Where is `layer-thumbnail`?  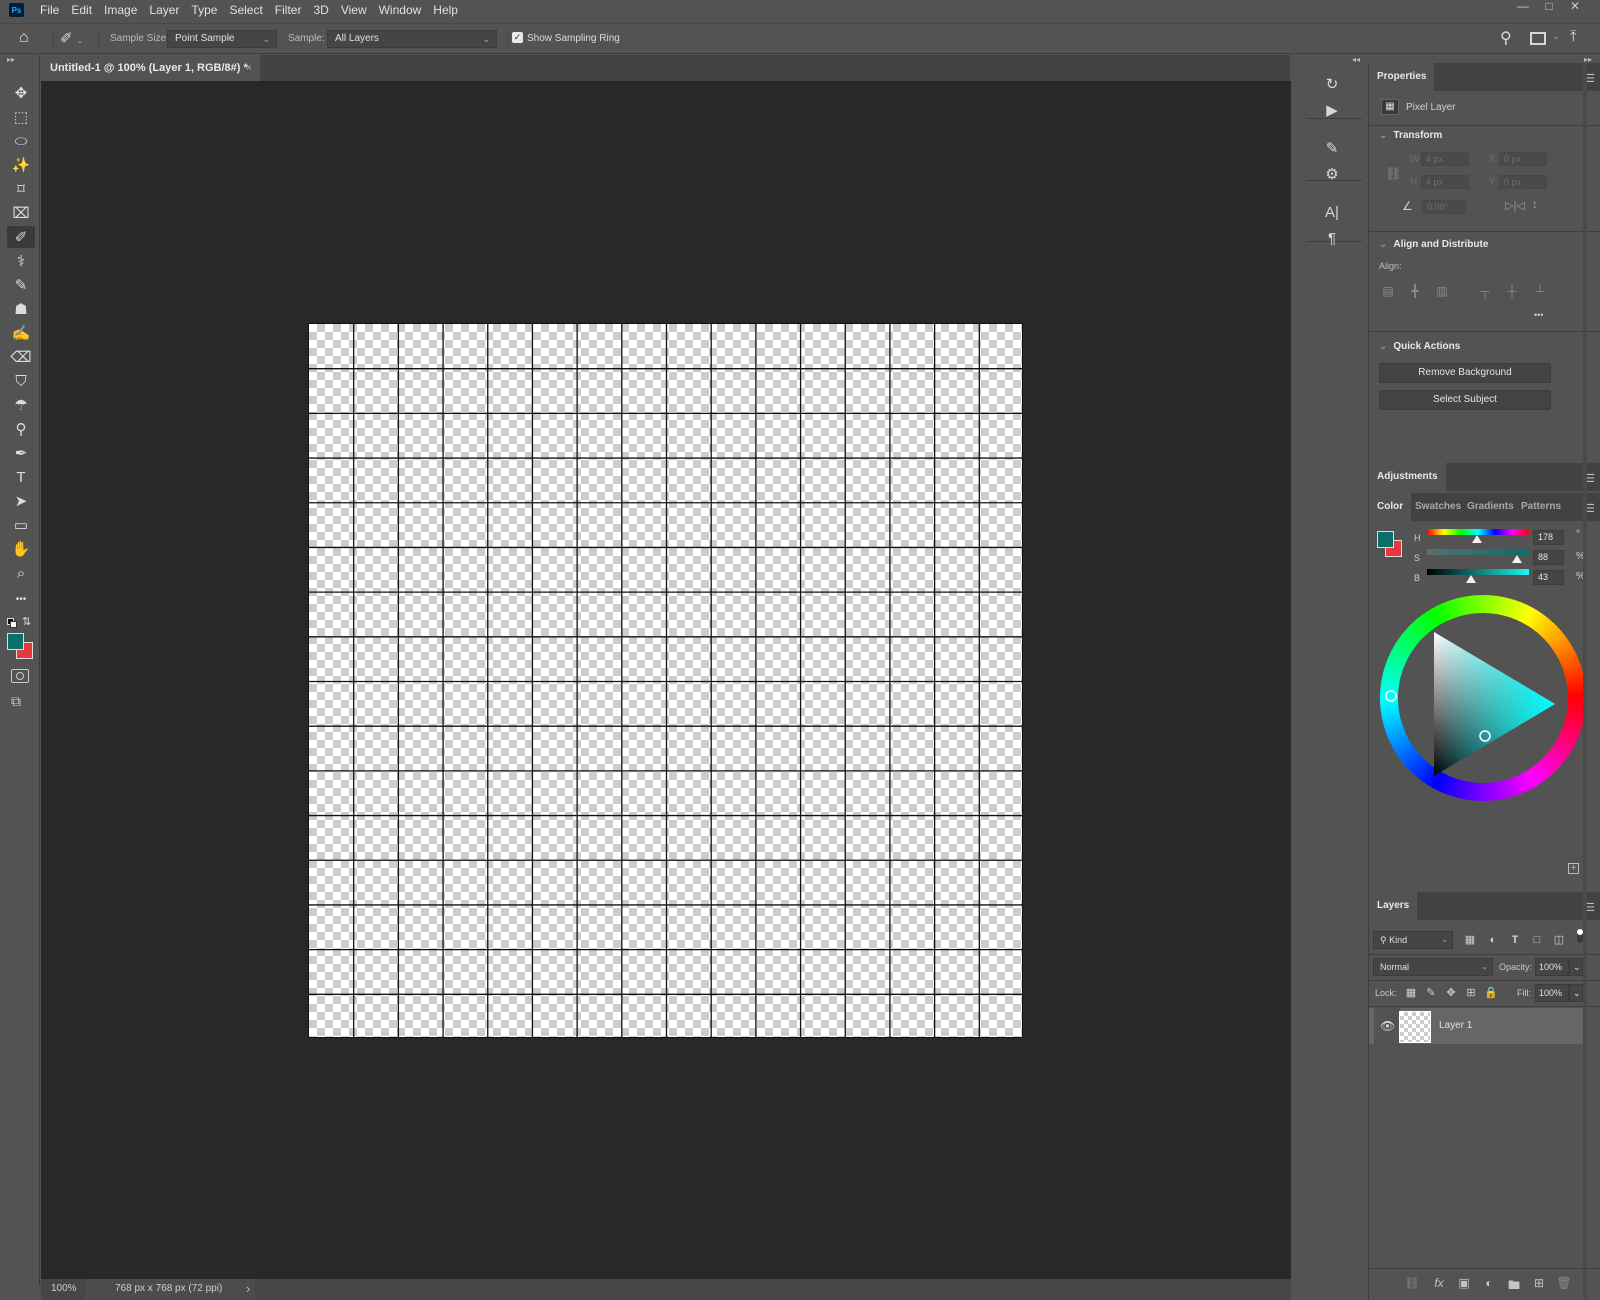 layer-thumbnail is located at coordinates (1415, 1027).